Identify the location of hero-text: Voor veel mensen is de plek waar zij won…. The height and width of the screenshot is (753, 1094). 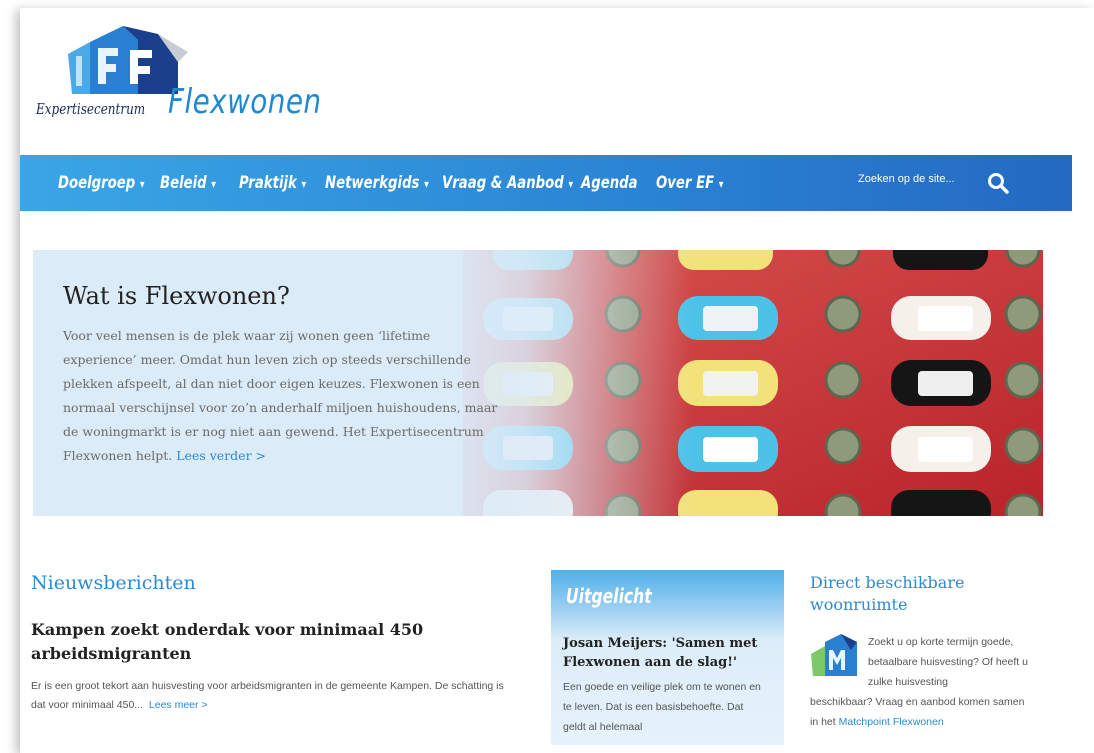
(280, 395).